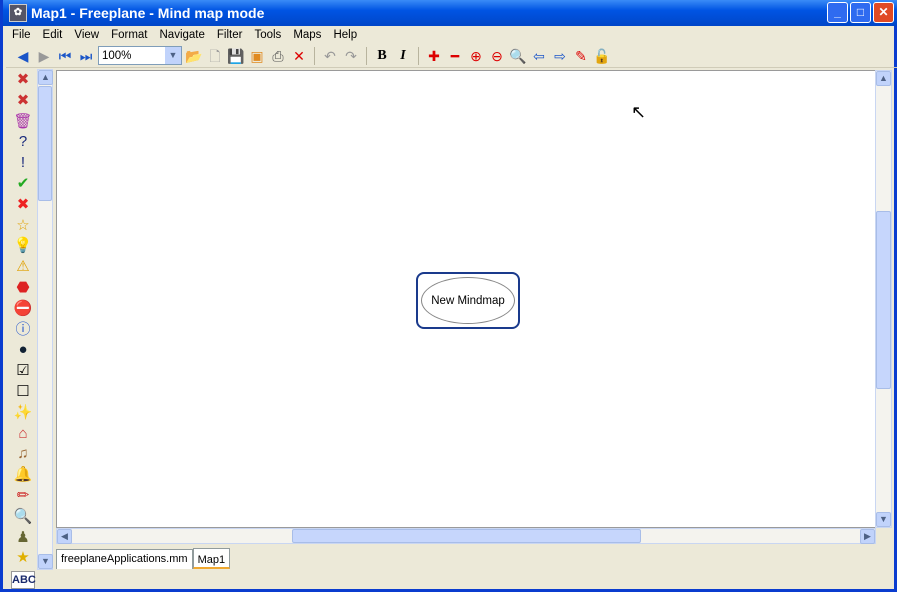  What do you see at coordinates (23, 474) in the screenshot?
I see `bell-icon: 🔔` at bounding box center [23, 474].